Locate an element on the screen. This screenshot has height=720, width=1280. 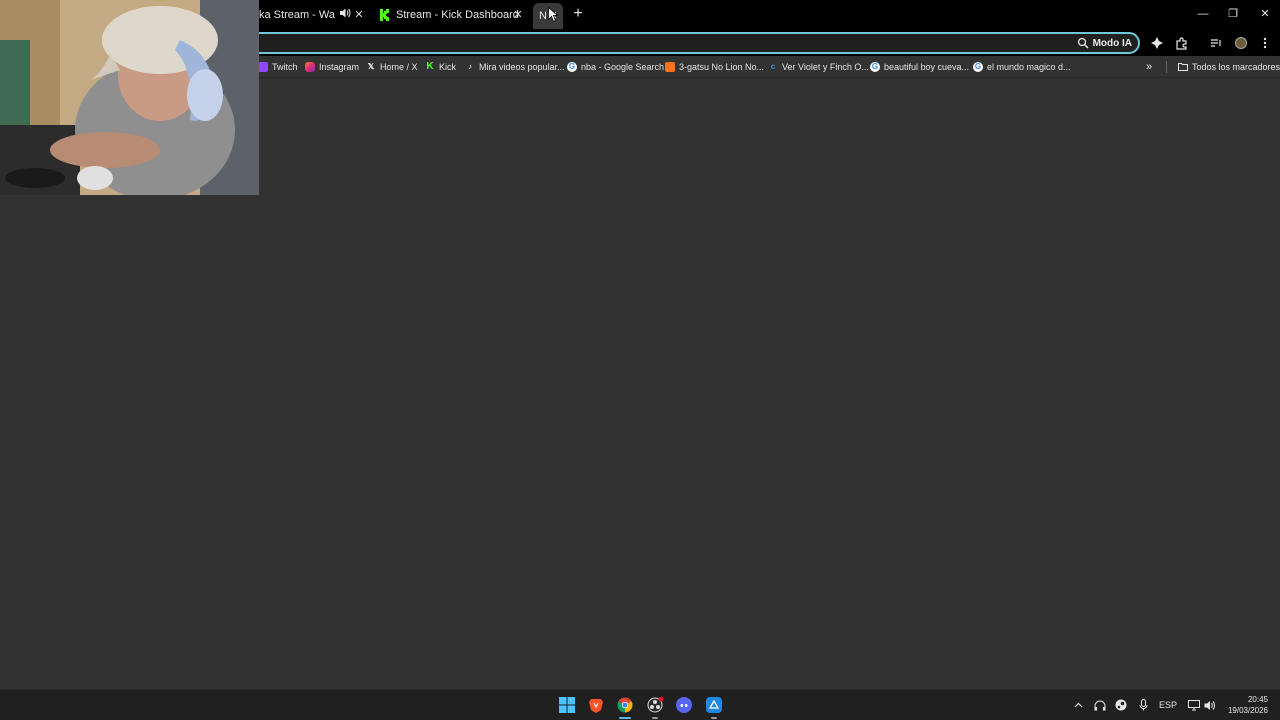
tab-title: ka Stream - Watch Li is located at coordinates (297, 15).